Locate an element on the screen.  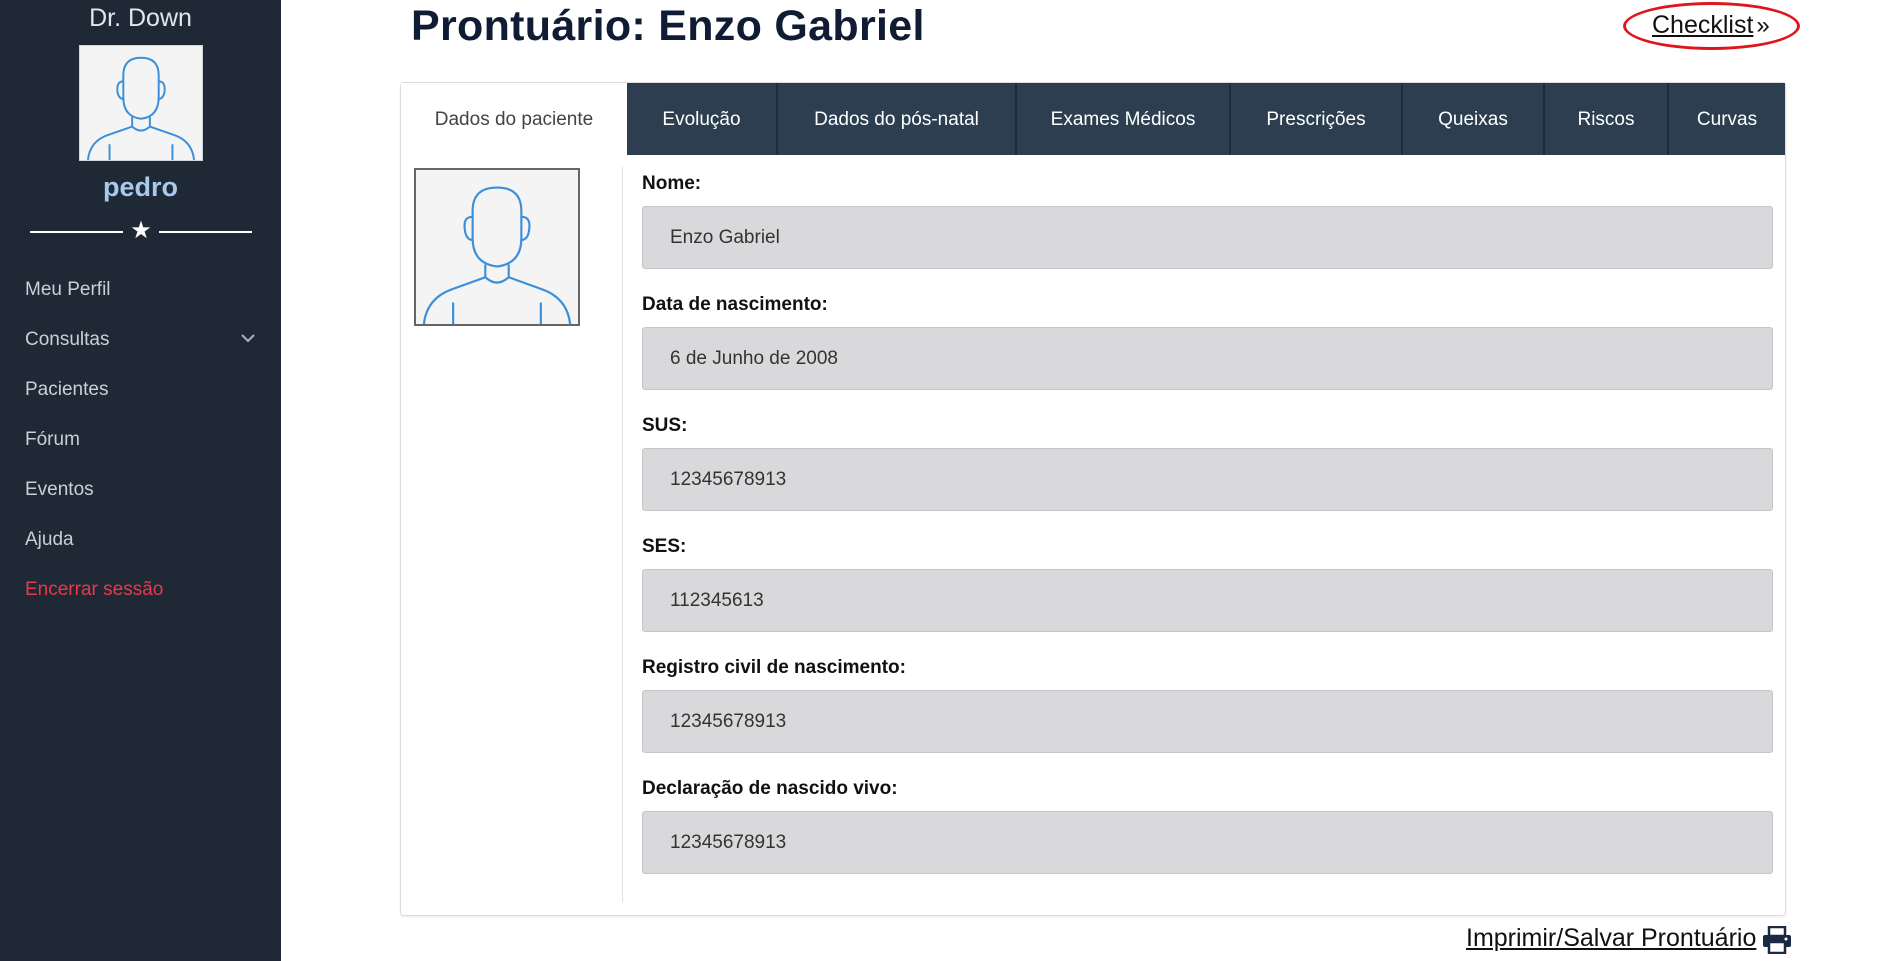
sus-field: 12345678913 is located at coordinates (1207, 479).